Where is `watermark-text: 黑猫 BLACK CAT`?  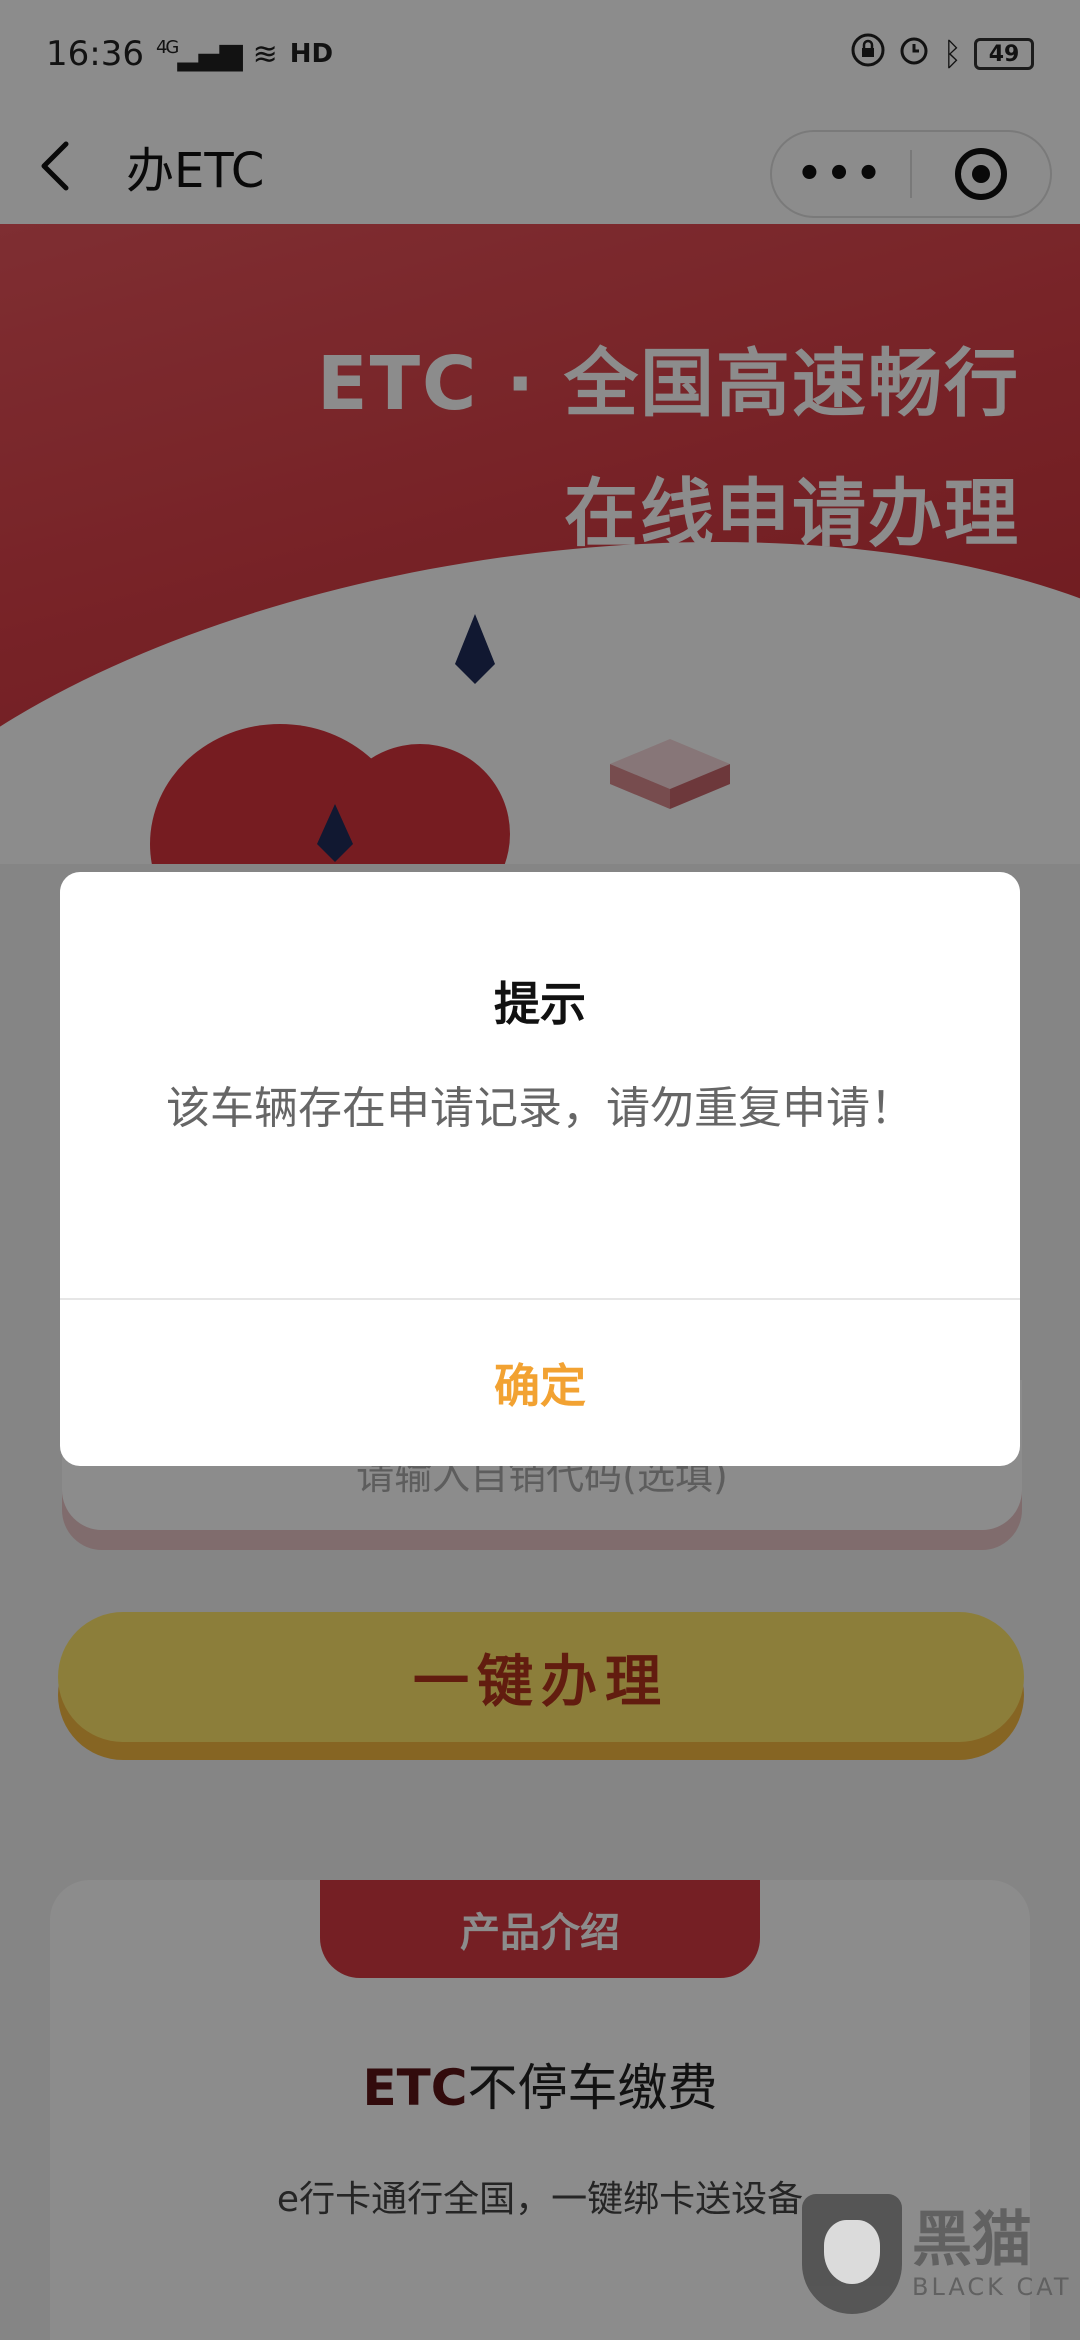 watermark-text: 黑猫 BLACK CAT is located at coordinates (991, 2254).